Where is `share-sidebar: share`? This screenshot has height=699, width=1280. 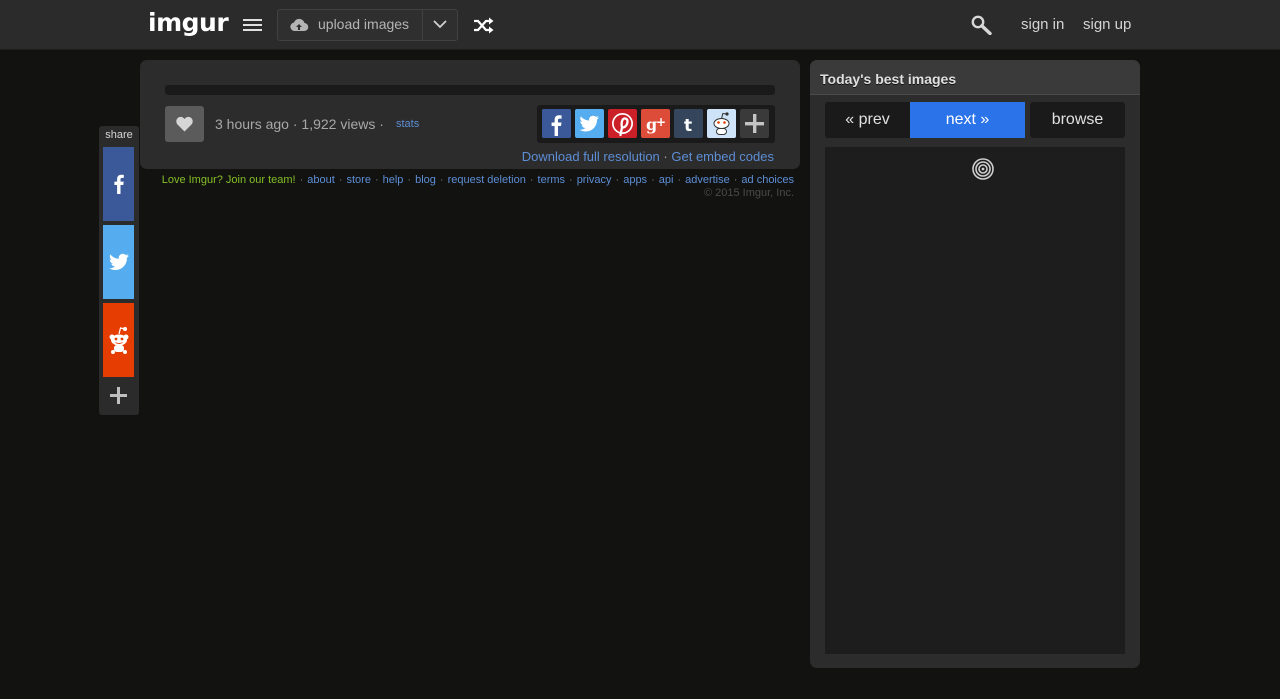 share-sidebar: share is located at coordinates (119, 270).